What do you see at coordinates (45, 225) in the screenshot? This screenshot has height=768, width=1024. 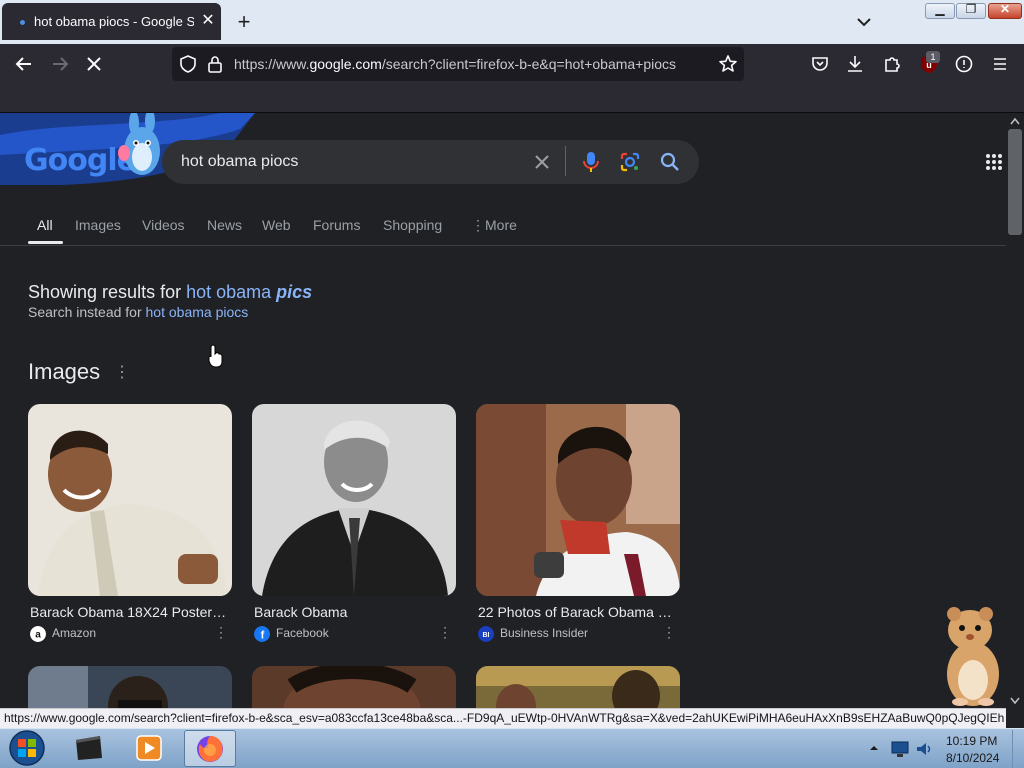 I see `tab-all: All` at bounding box center [45, 225].